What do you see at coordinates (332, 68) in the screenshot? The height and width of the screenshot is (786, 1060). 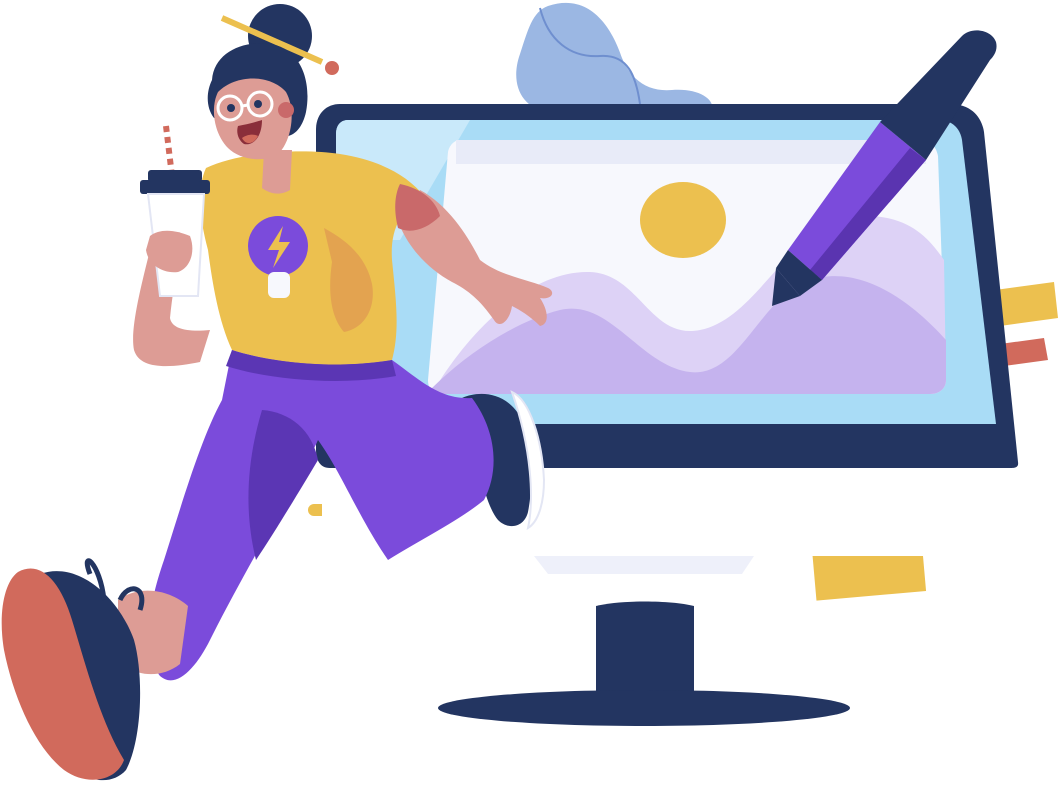 I see `pencil-eraser` at bounding box center [332, 68].